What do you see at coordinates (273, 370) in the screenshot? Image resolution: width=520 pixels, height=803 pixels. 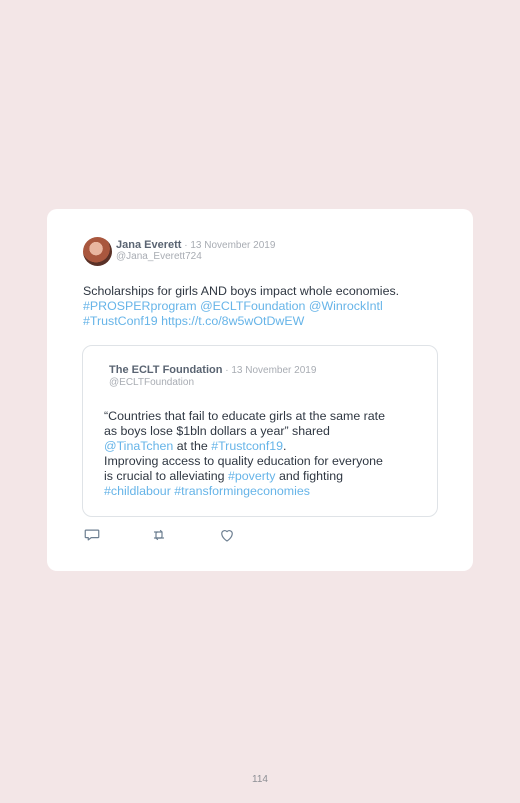 I see `quoted-date: 13 November 2019` at bounding box center [273, 370].